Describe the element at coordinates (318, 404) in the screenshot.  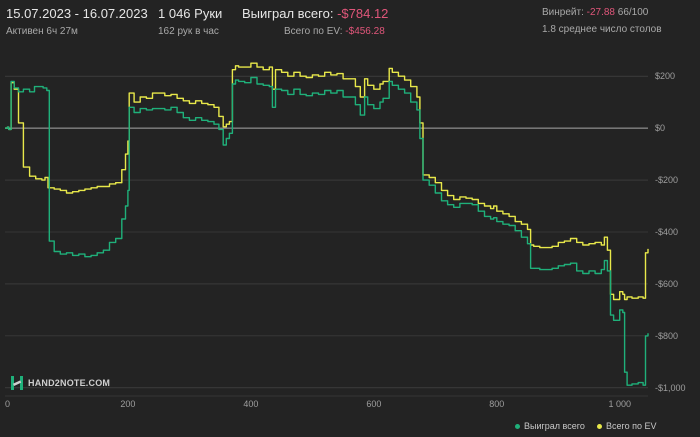
I see `x-axis-ticks: 0 200 400 600 800 1 000` at that location.